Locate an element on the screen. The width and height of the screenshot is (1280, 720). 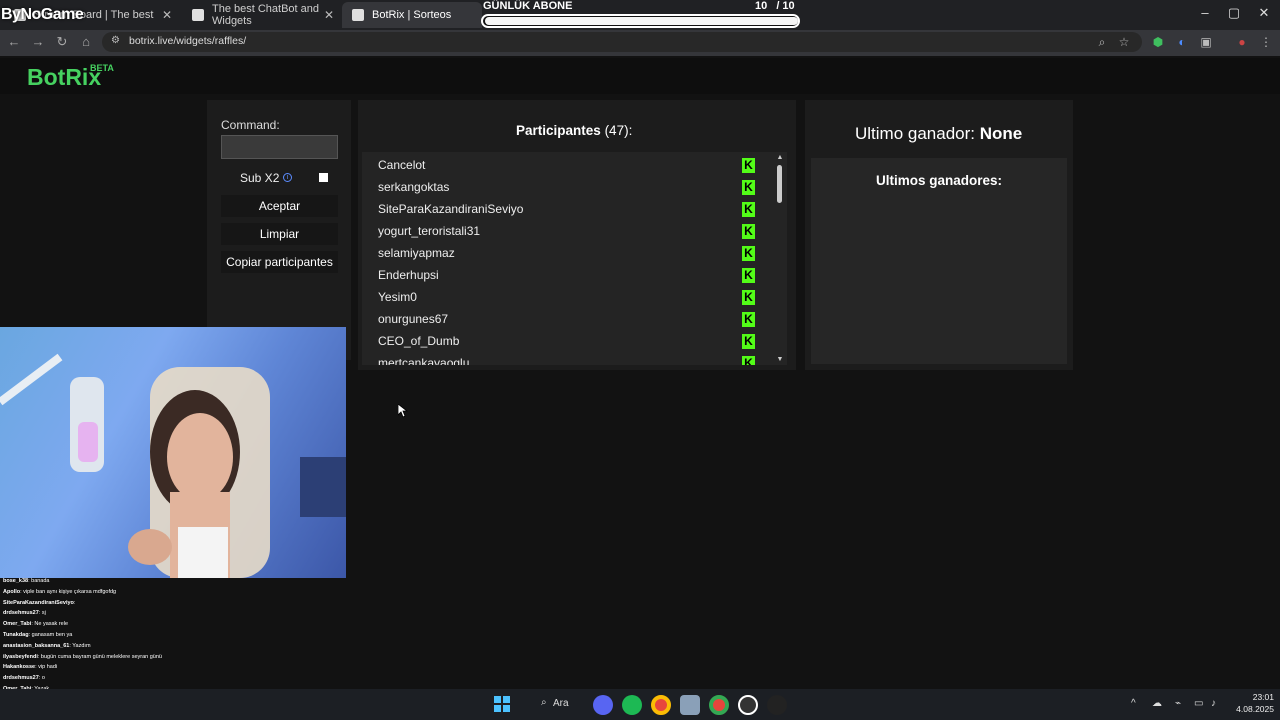
chat-message: drdsehmus27: sj is located at coordinates (24, 613).